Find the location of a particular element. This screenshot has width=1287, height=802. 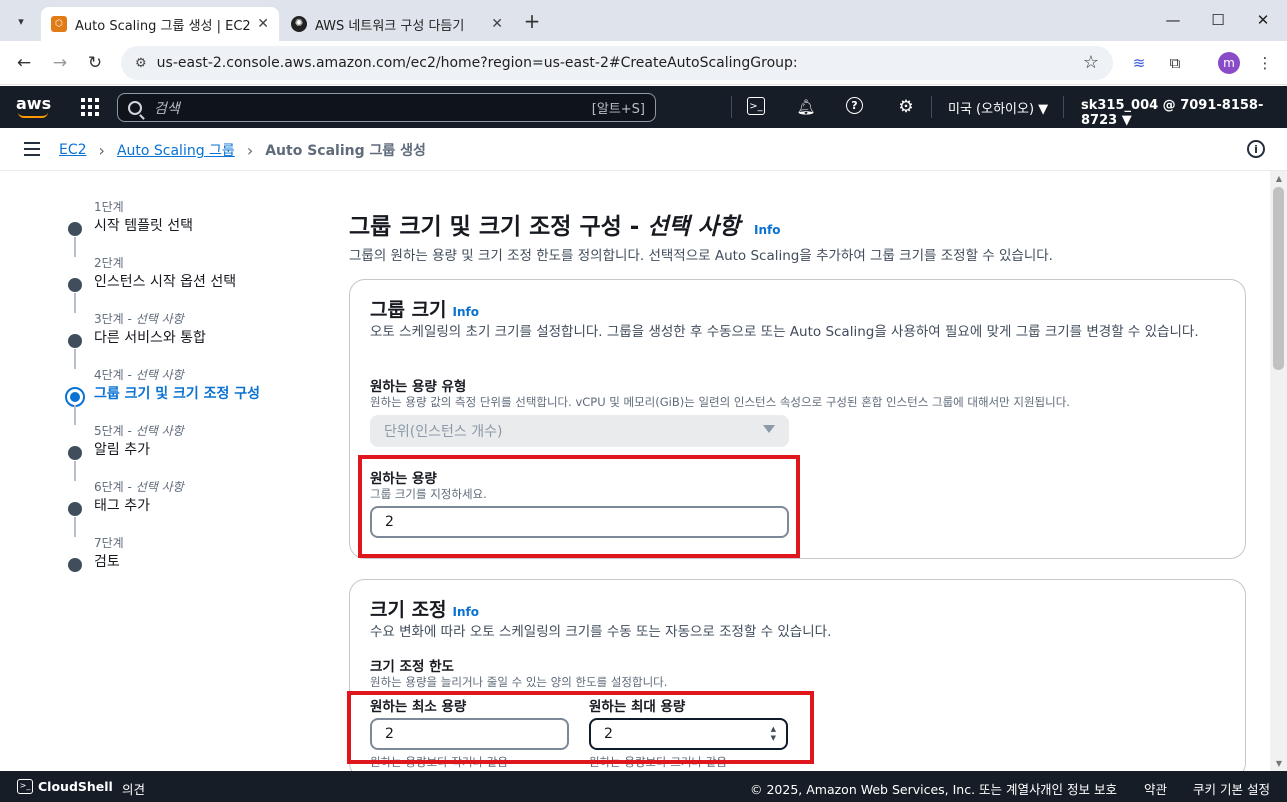

browser-menu-icon: ⋮ is located at coordinates (1265, 63).